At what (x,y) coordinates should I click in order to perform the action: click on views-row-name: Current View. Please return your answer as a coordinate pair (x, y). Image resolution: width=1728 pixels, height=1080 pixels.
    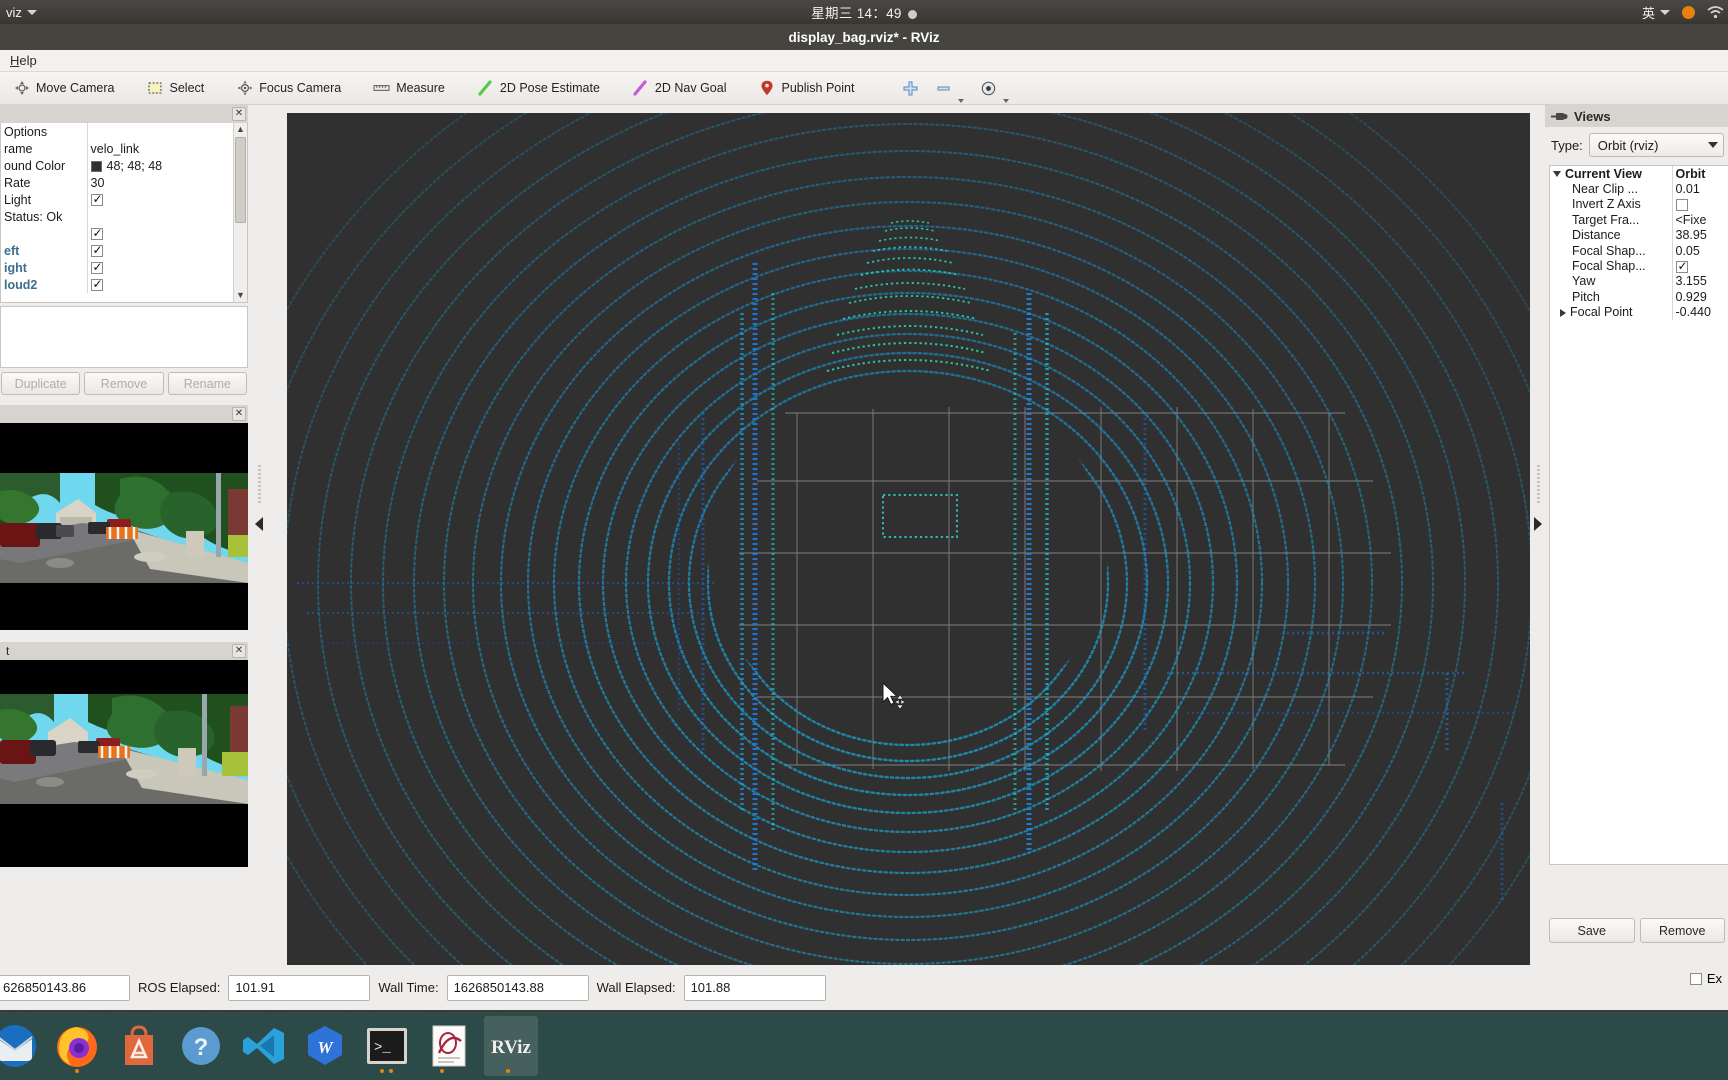
    Looking at the image, I should click on (1611, 173).